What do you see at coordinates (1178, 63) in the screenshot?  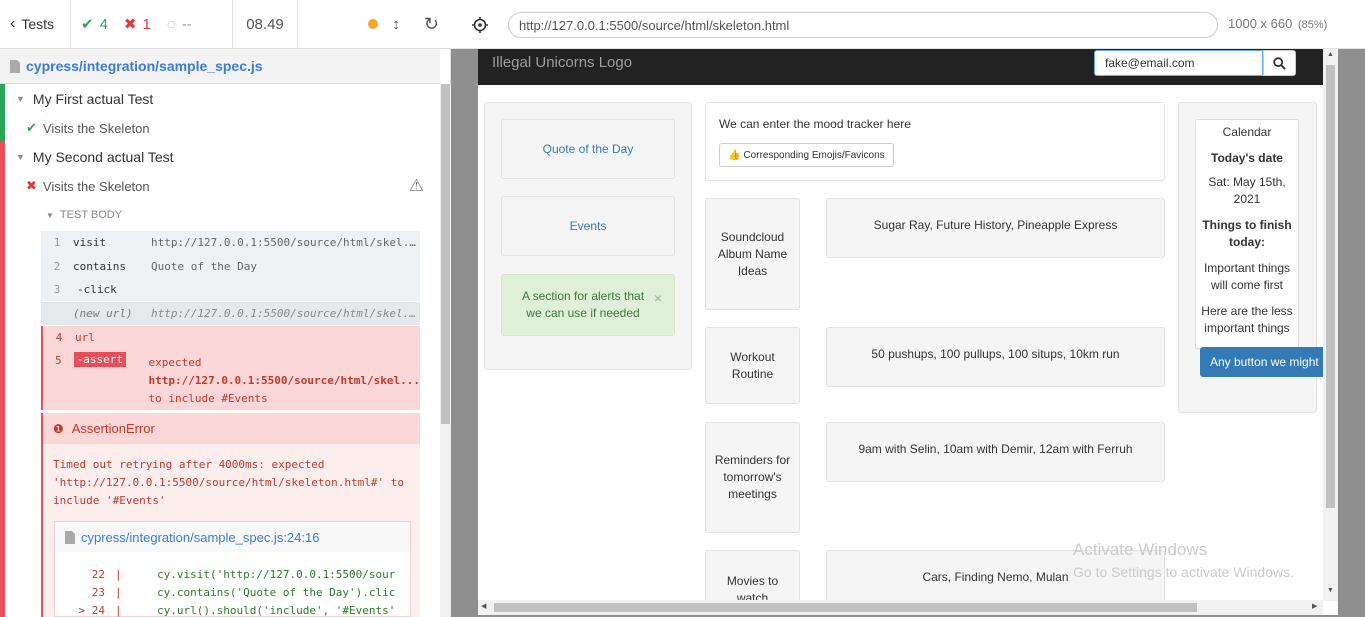 I see `email-field: fake@email.com` at bounding box center [1178, 63].